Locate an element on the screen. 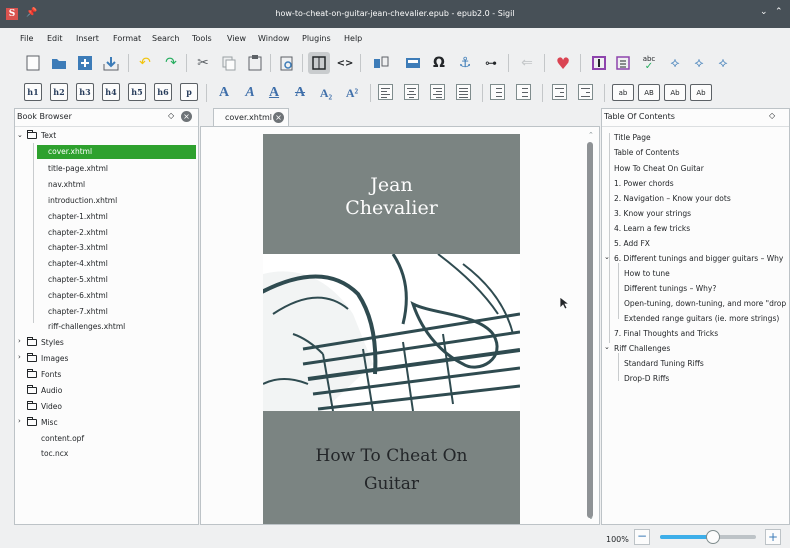 The image size is (790, 548). toc-subitem: Open-tuning, down-tuning, and more "drop is located at coordinates (706, 303).